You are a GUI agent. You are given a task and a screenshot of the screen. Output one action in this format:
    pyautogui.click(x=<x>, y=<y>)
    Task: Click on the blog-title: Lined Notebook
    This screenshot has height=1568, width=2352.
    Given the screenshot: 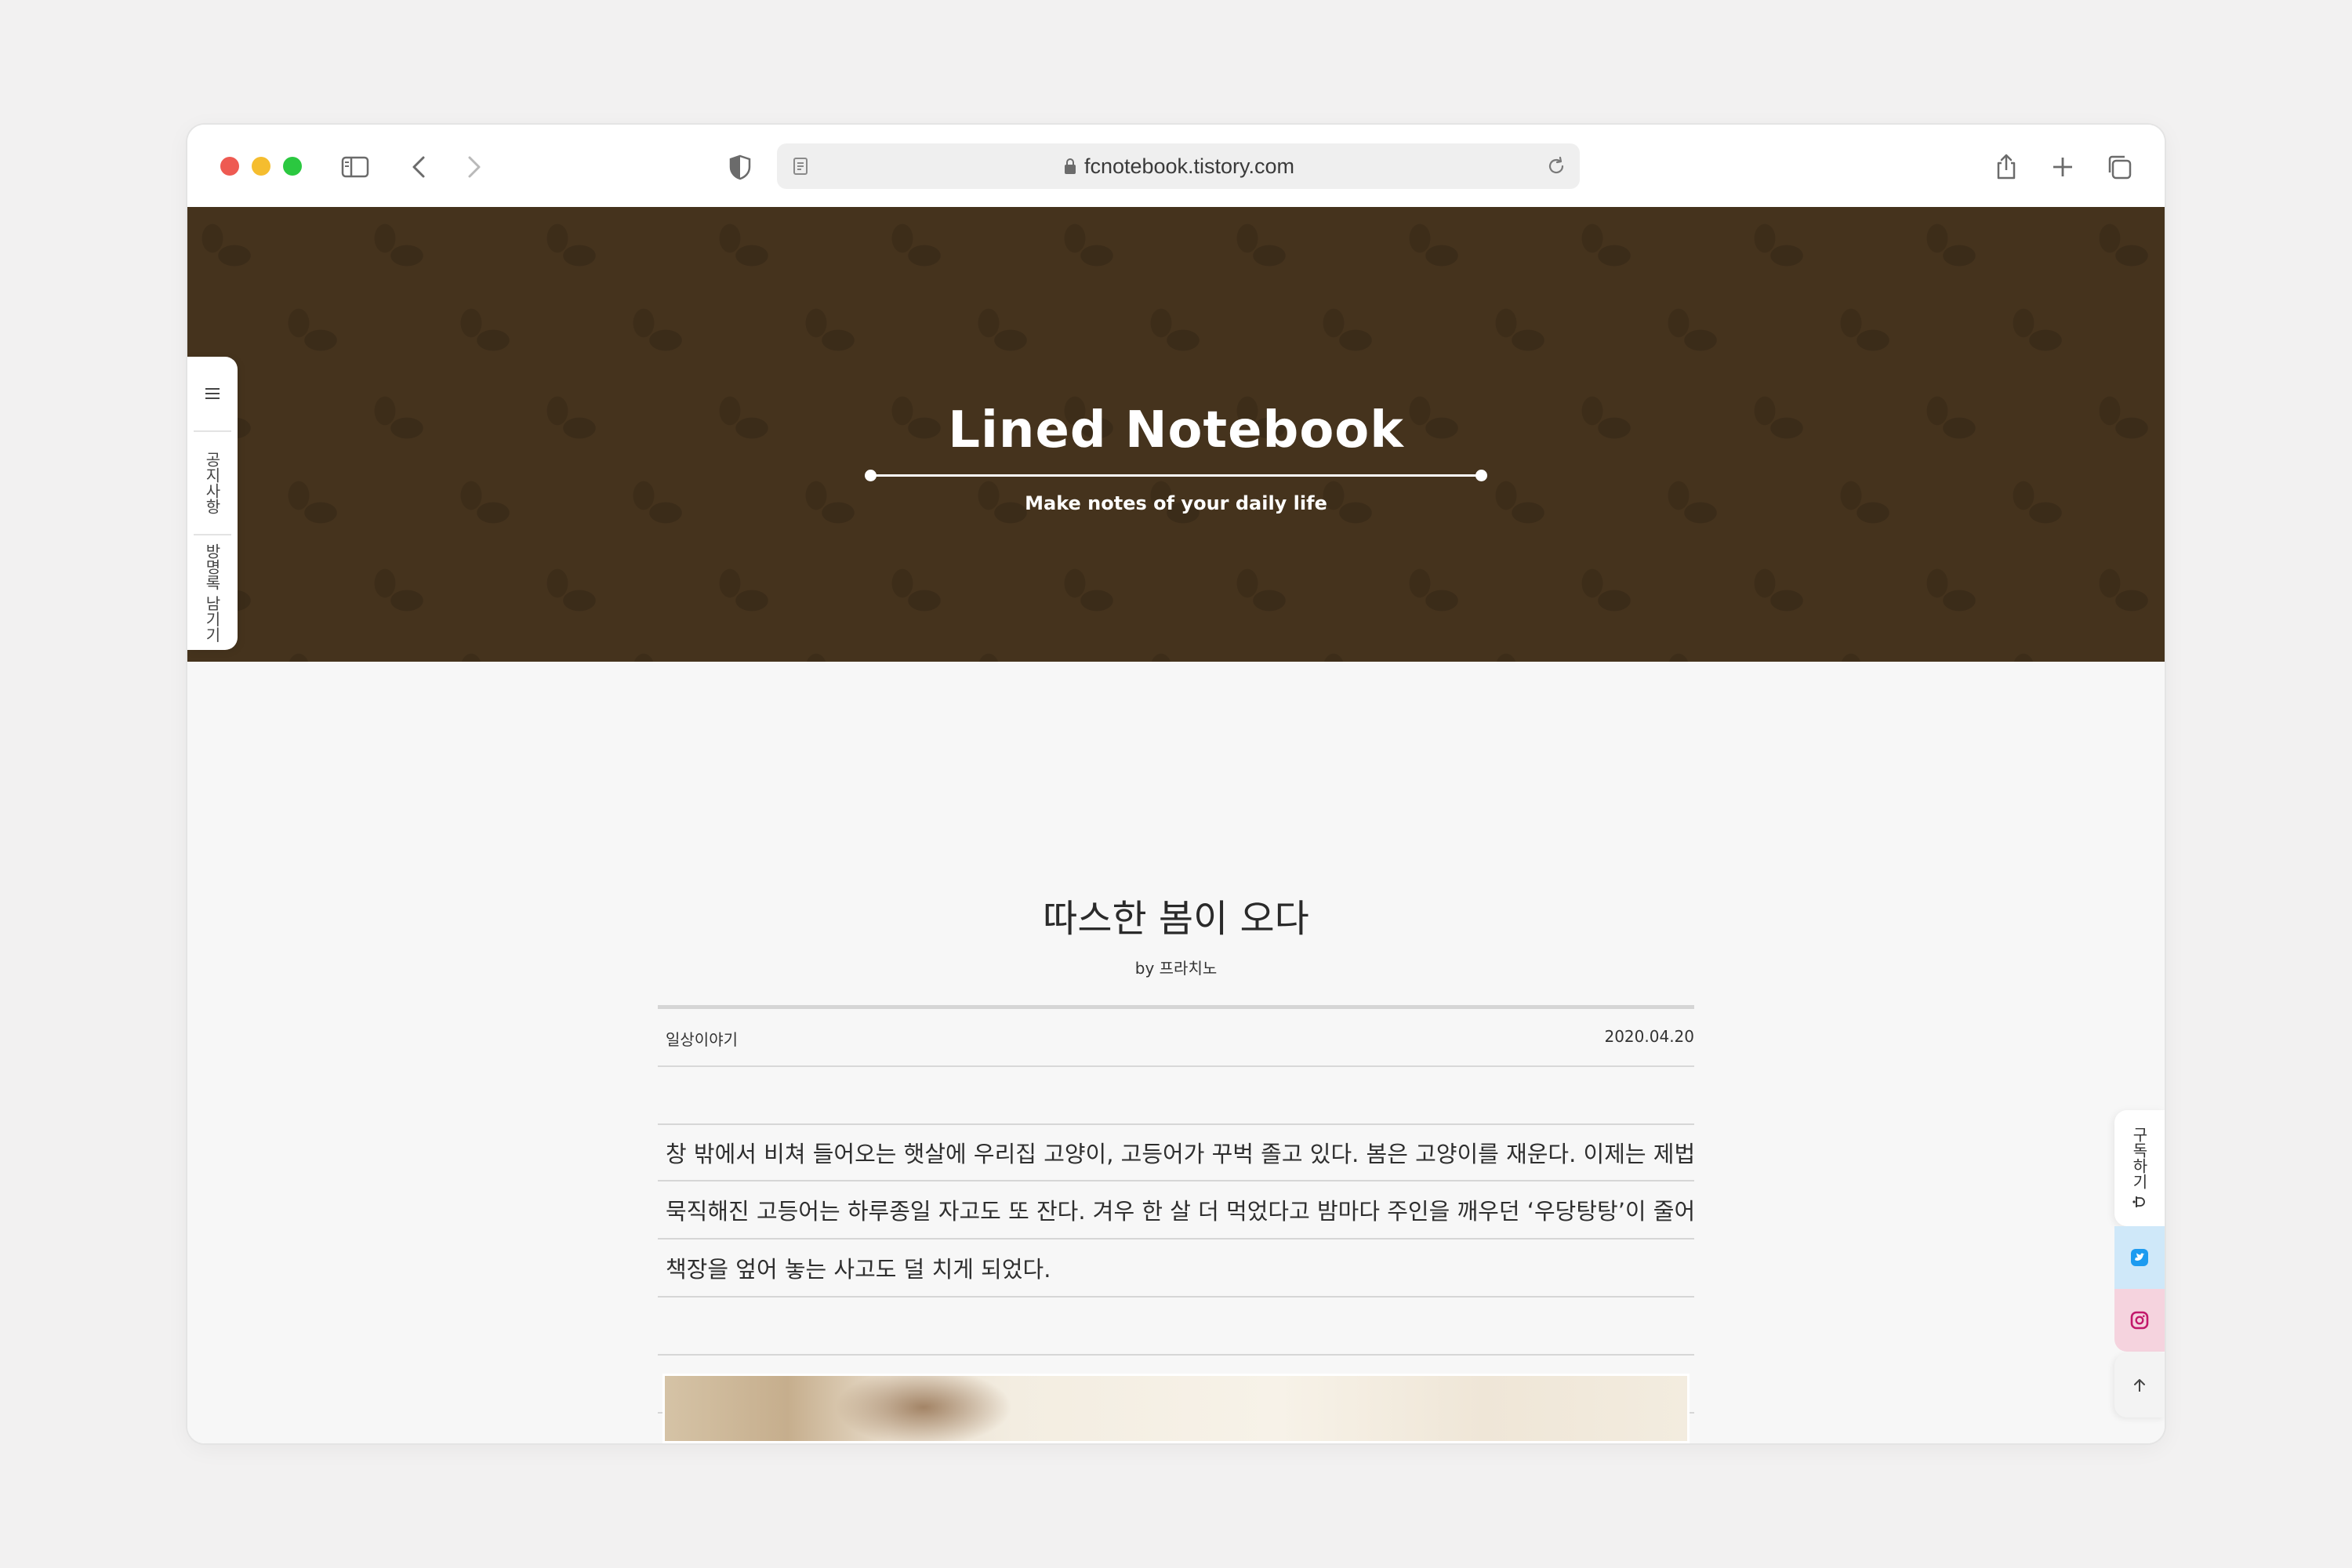 What is the action you would take?
    pyautogui.click(x=1176, y=430)
    